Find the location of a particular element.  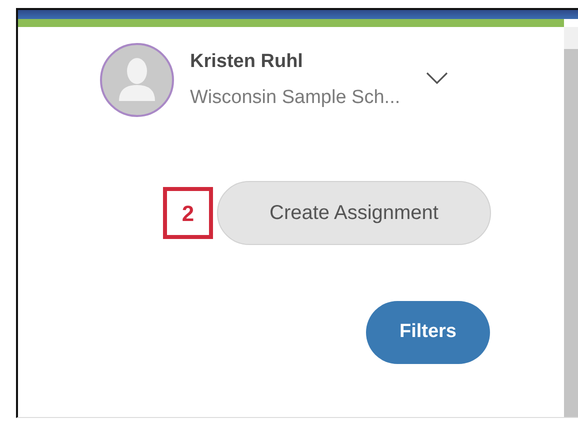

step-number: 2 is located at coordinates (188, 213).